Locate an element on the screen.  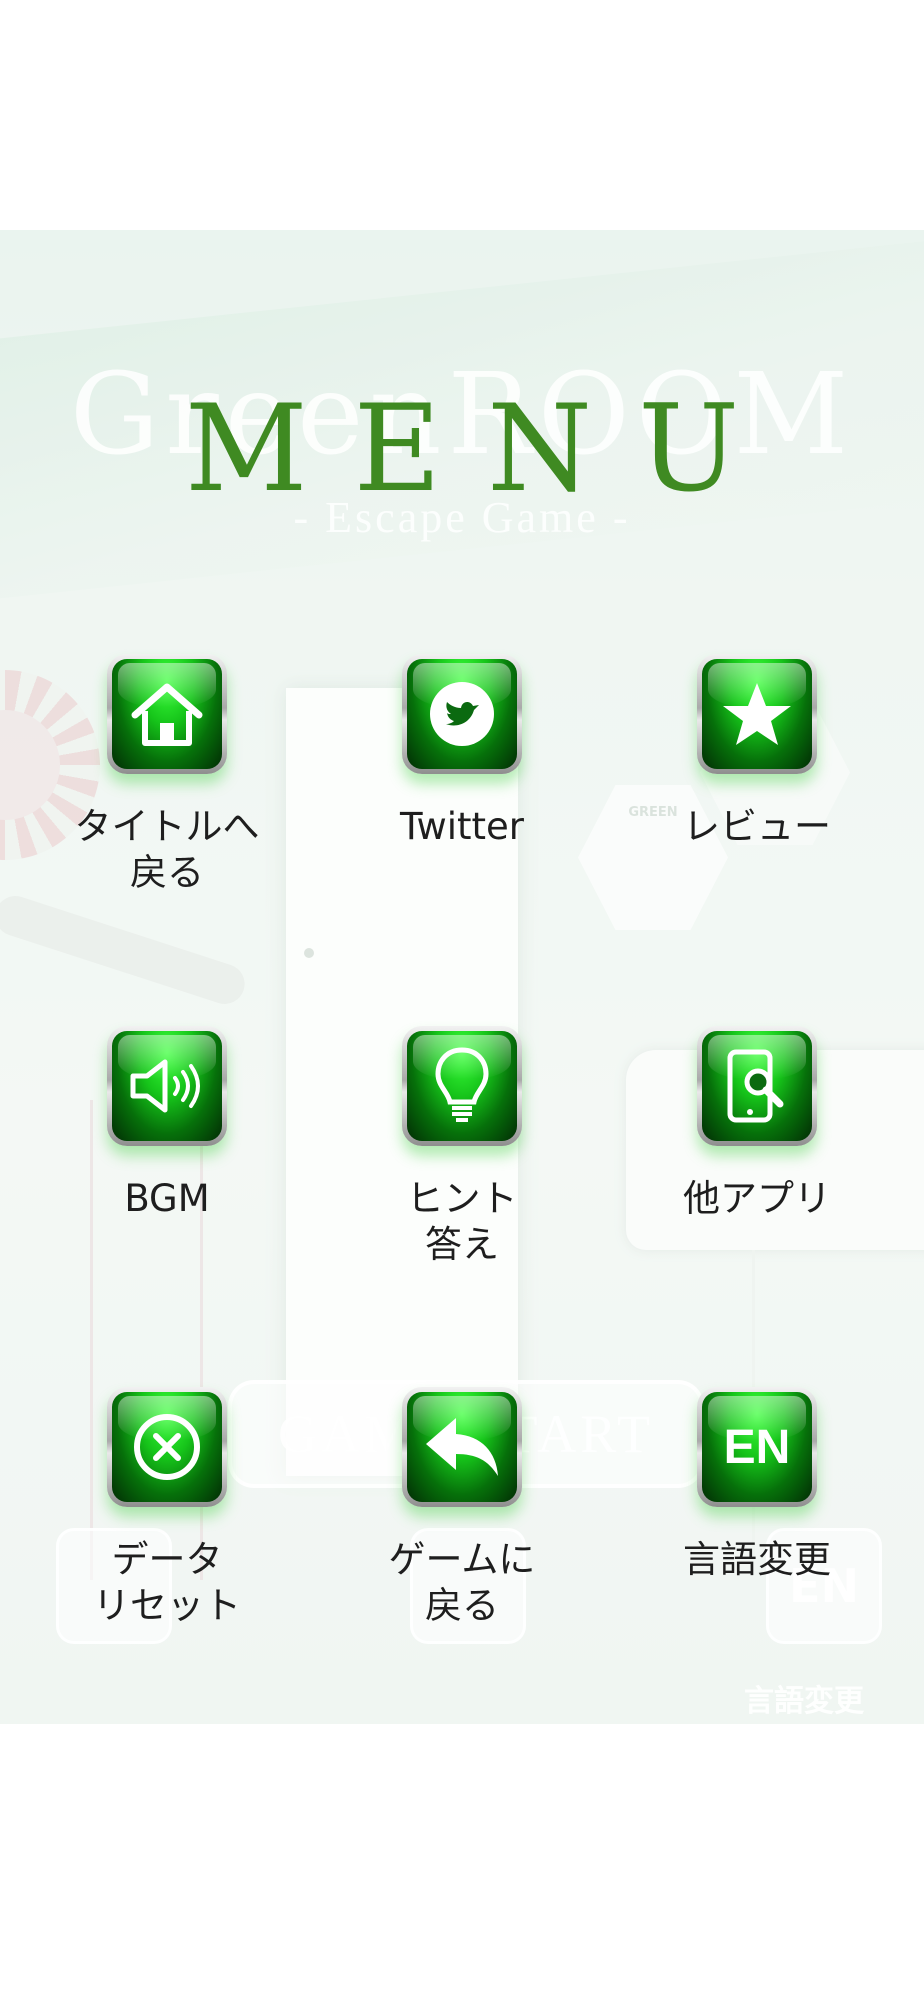
back-to-game-button is located at coordinates (462, 1447).